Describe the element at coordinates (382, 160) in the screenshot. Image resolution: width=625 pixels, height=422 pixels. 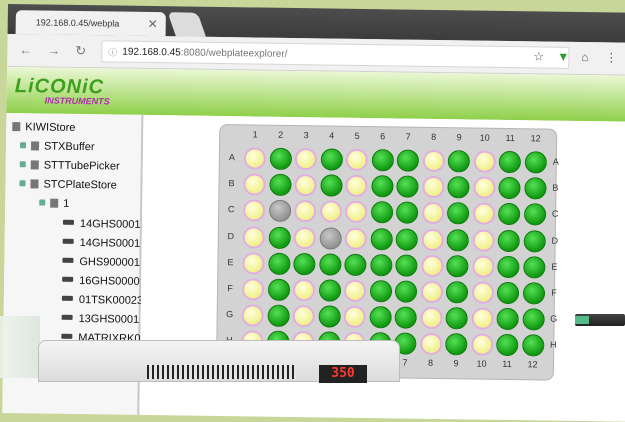
I see `well-A6` at that location.